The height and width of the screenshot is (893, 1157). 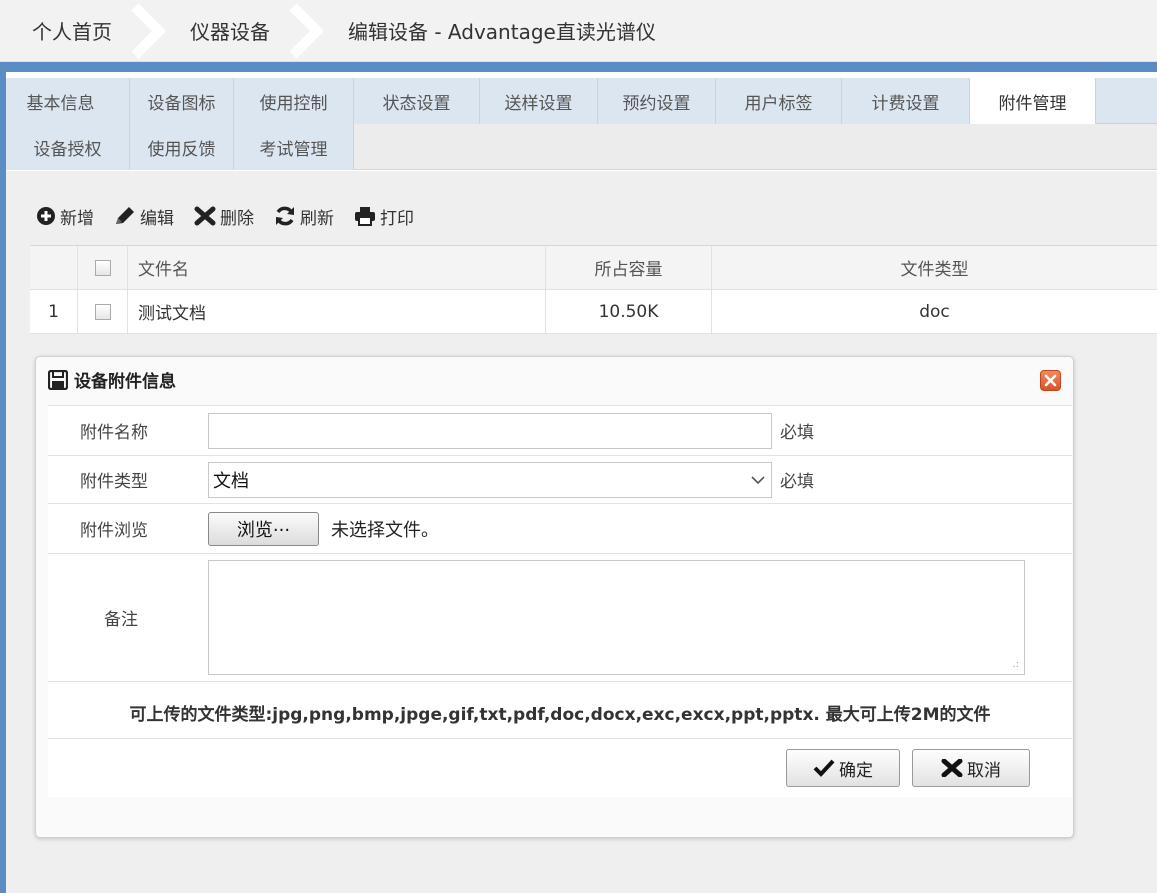 I want to click on breadcrumb-label: 仪器设备, so click(x=226, y=30).